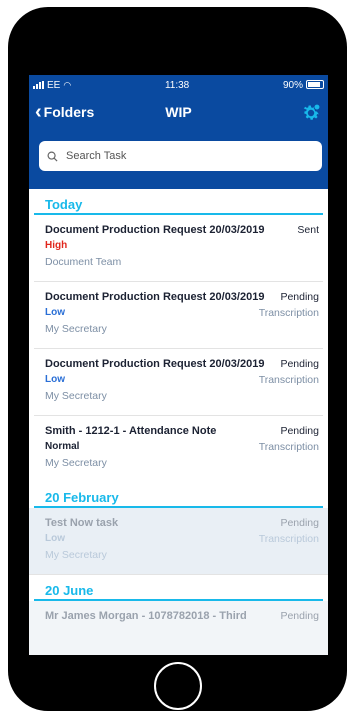 This screenshot has width=355, height=718. What do you see at coordinates (178, 495) in the screenshot?
I see `section-header-20-february: 20 February` at bounding box center [178, 495].